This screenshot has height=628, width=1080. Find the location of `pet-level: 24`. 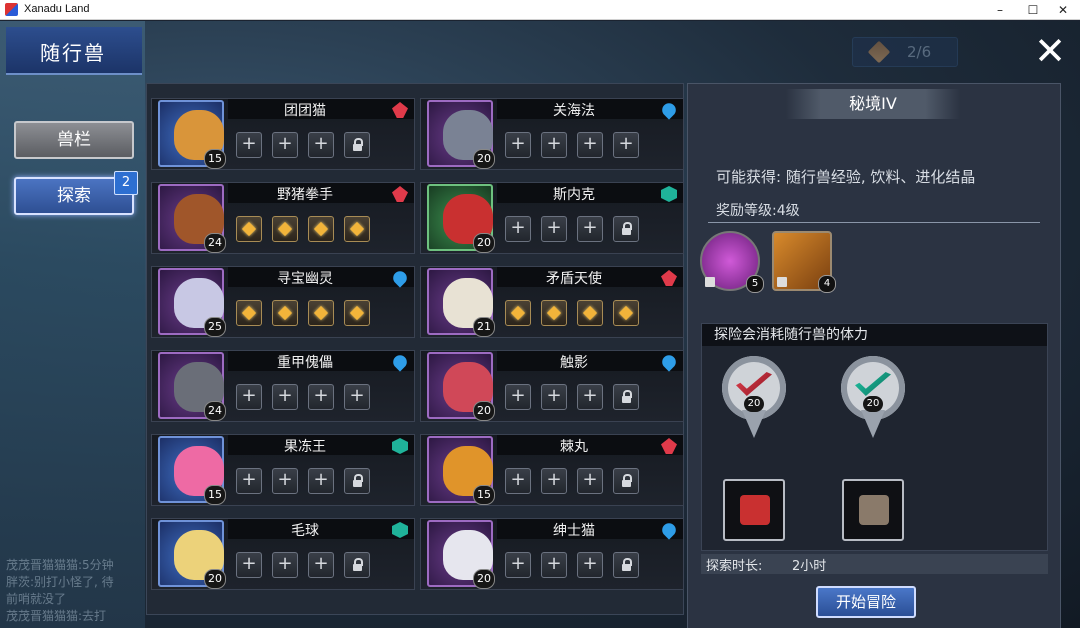

pet-level: 24 is located at coordinates (215, 411).